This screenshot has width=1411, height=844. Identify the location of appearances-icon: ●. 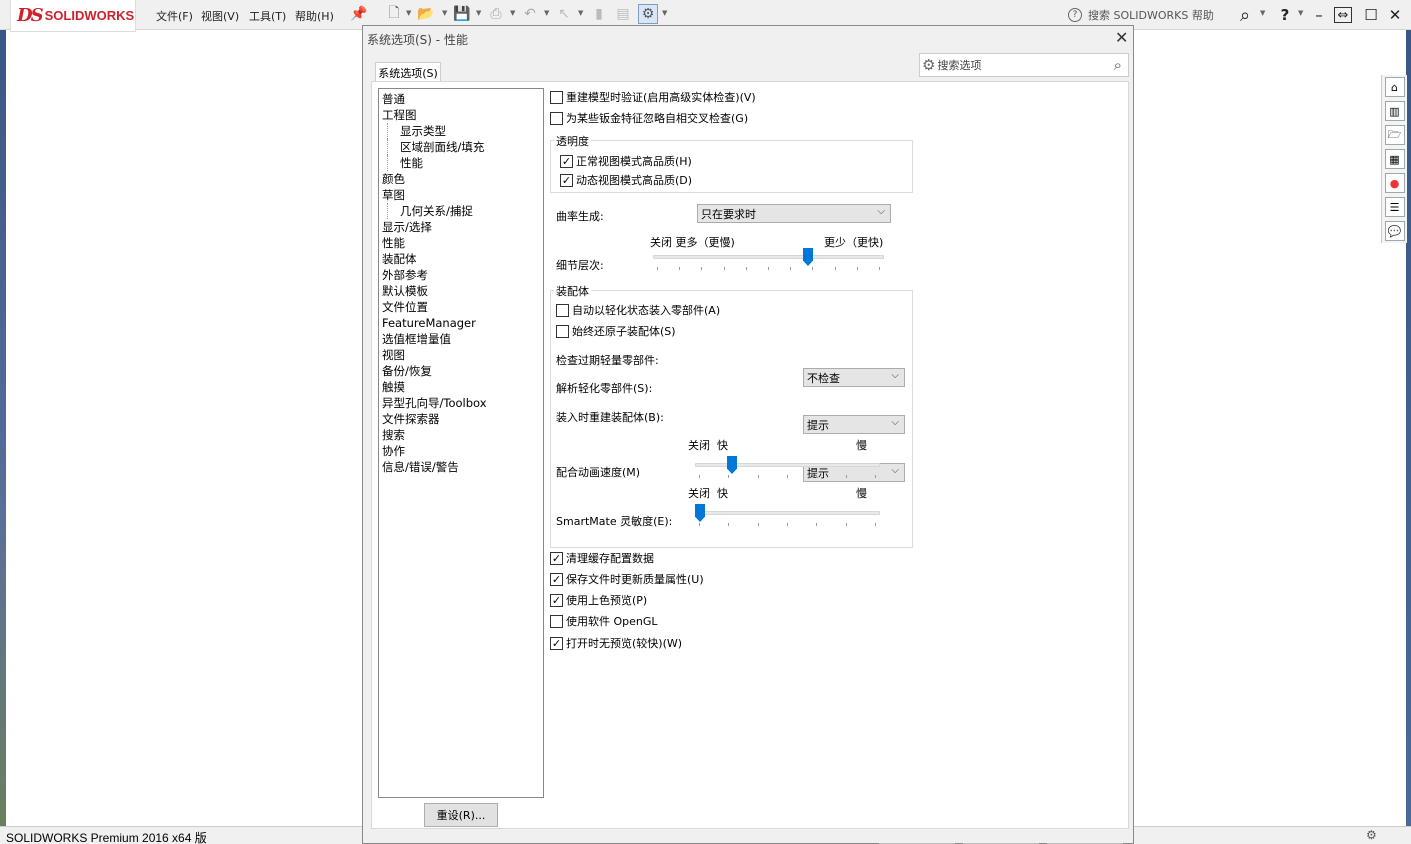
(1394, 183).